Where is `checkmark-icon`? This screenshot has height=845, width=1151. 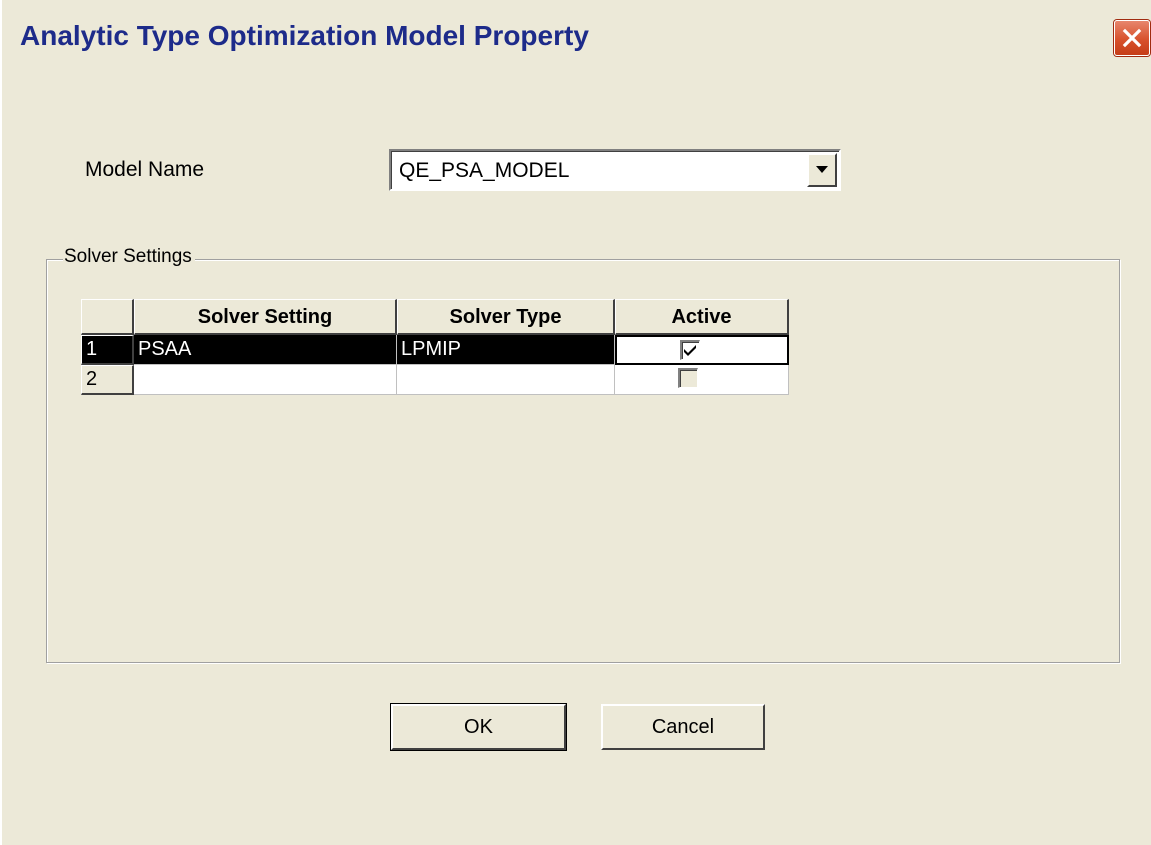 checkmark-icon is located at coordinates (690, 350).